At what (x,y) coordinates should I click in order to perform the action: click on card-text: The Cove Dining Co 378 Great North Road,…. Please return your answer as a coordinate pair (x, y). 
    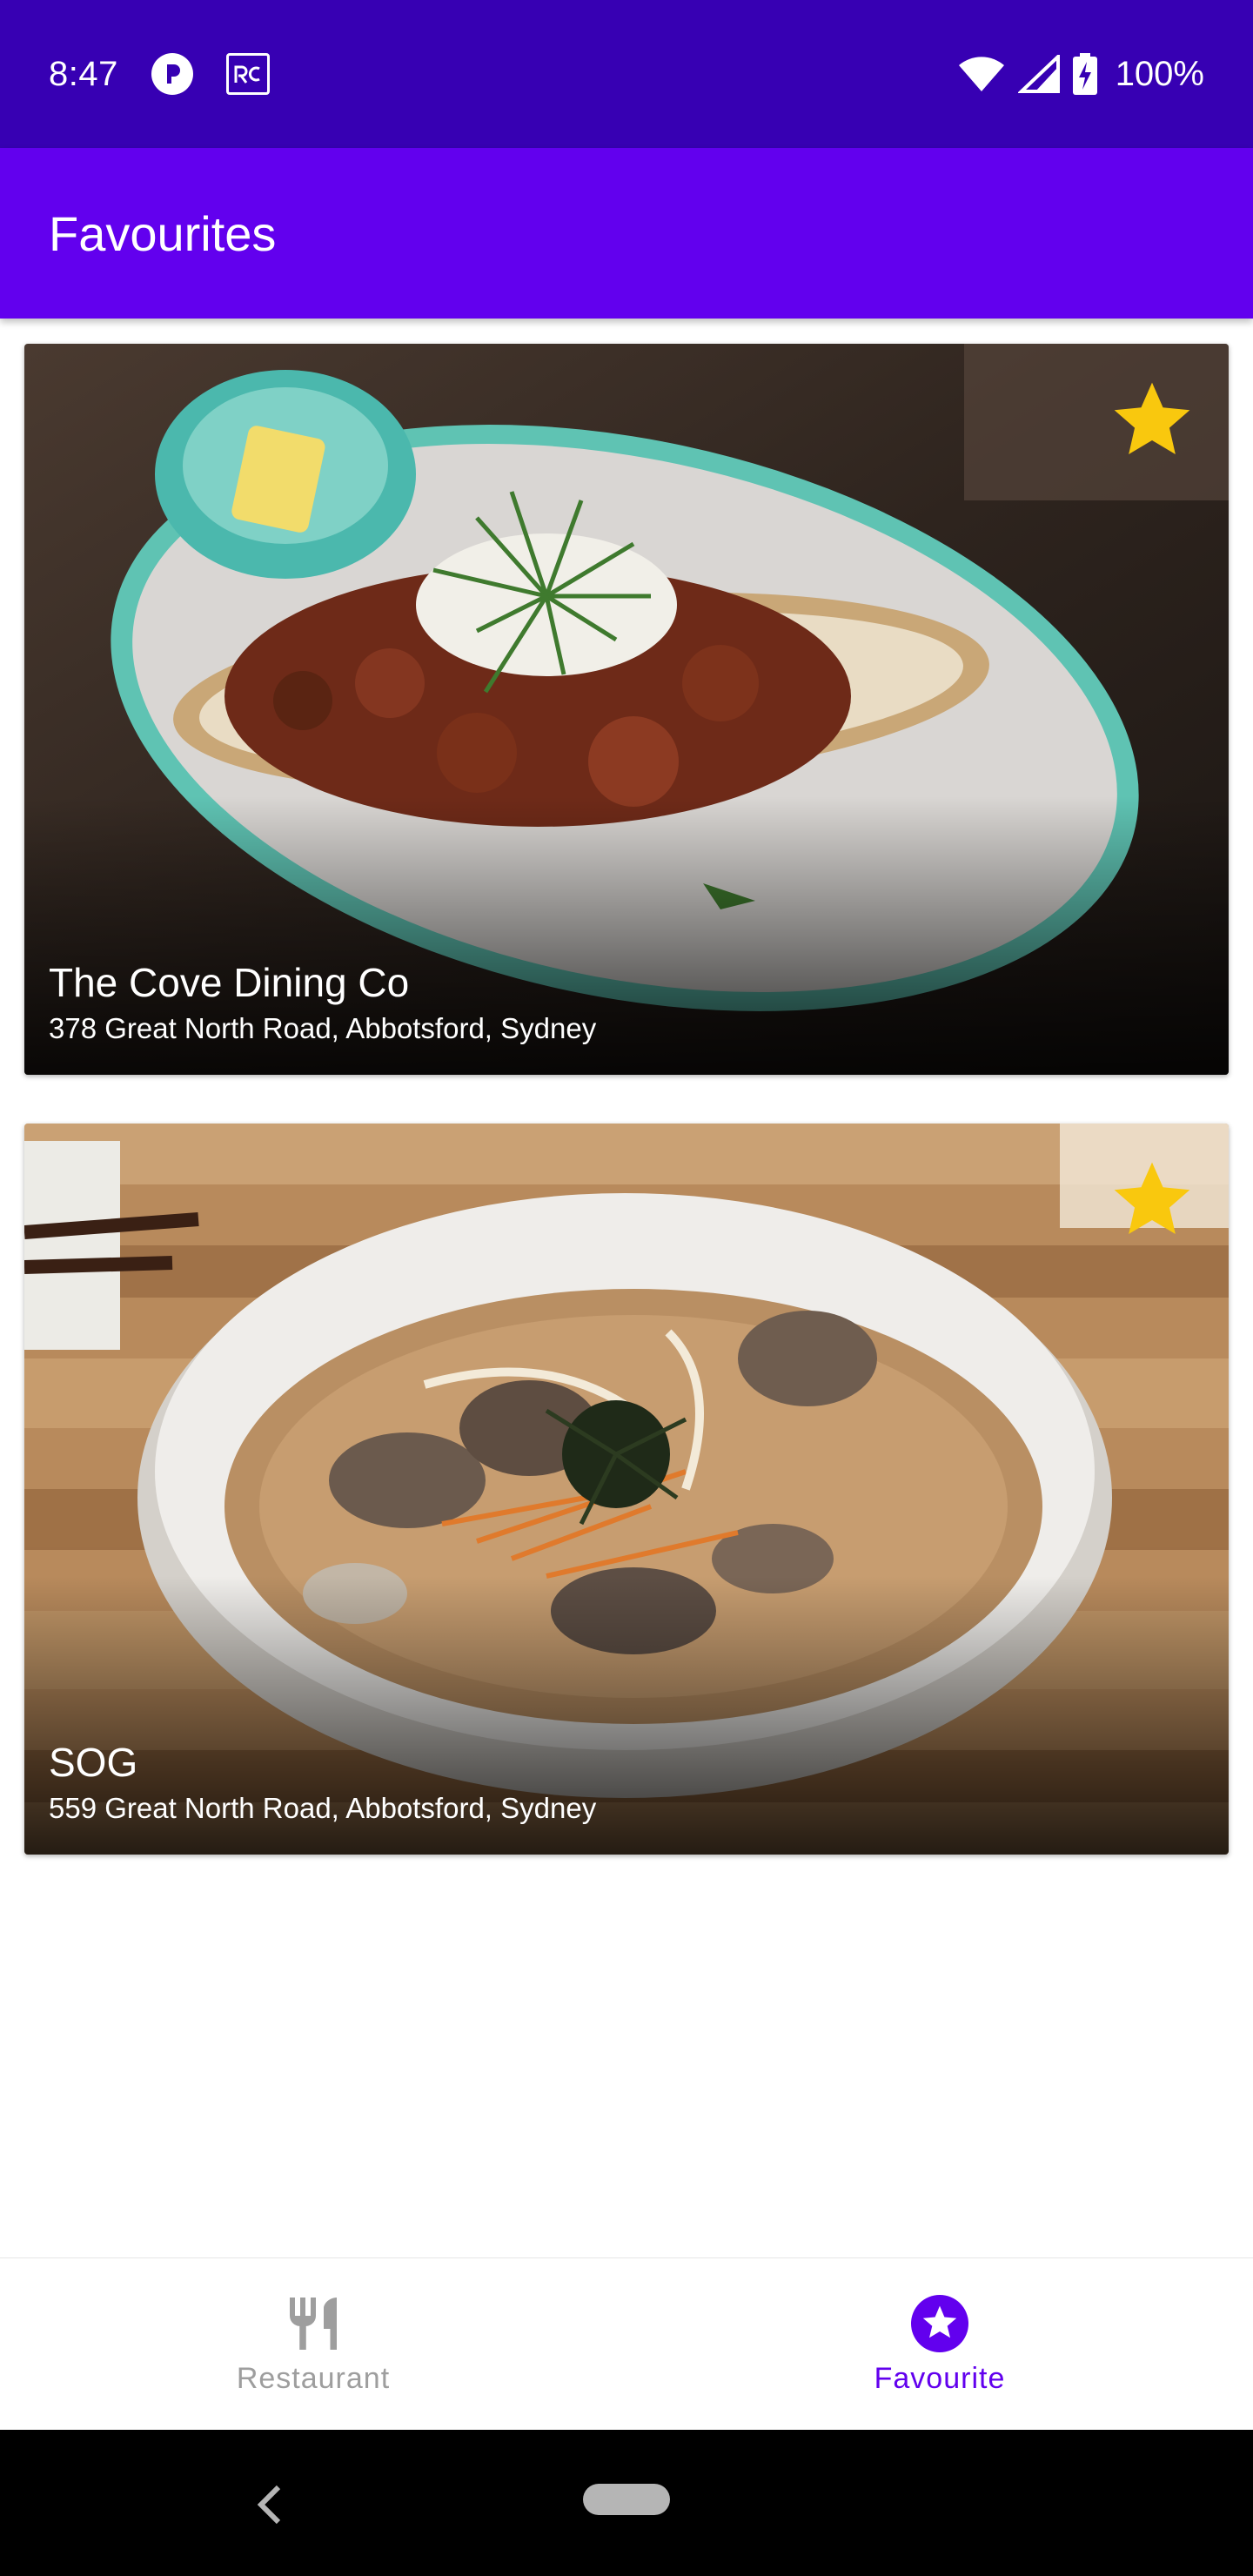
    Looking at the image, I should click on (322, 1002).